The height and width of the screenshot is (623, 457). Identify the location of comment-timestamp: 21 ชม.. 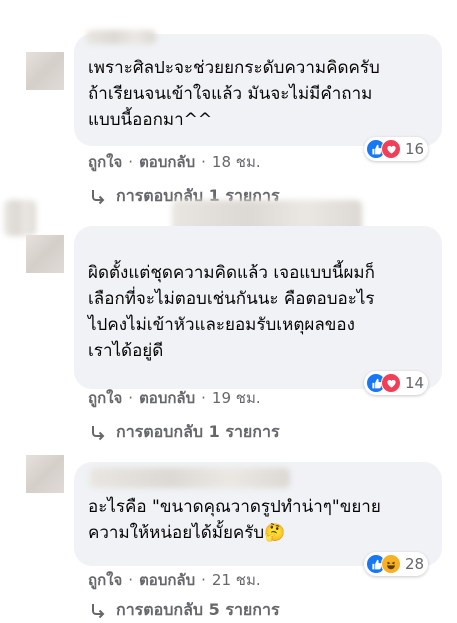
(236, 580).